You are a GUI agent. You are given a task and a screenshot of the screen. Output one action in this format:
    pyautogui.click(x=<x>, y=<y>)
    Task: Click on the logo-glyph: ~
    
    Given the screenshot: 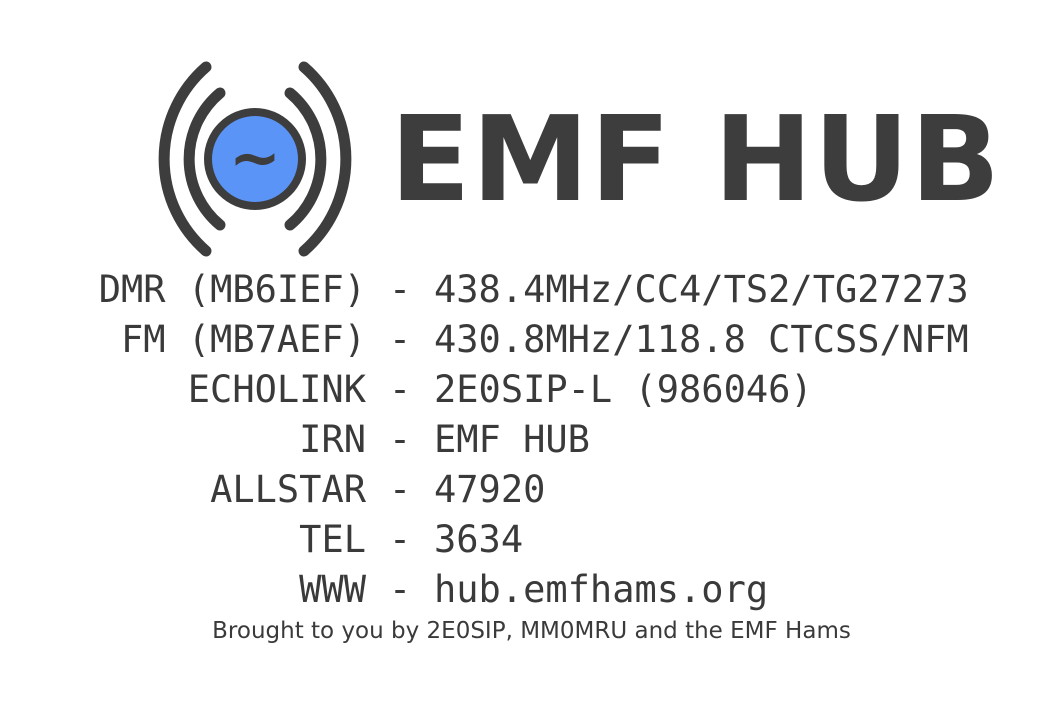 What is the action you would take?
    pyautogui.click(x=255, y=157)
    